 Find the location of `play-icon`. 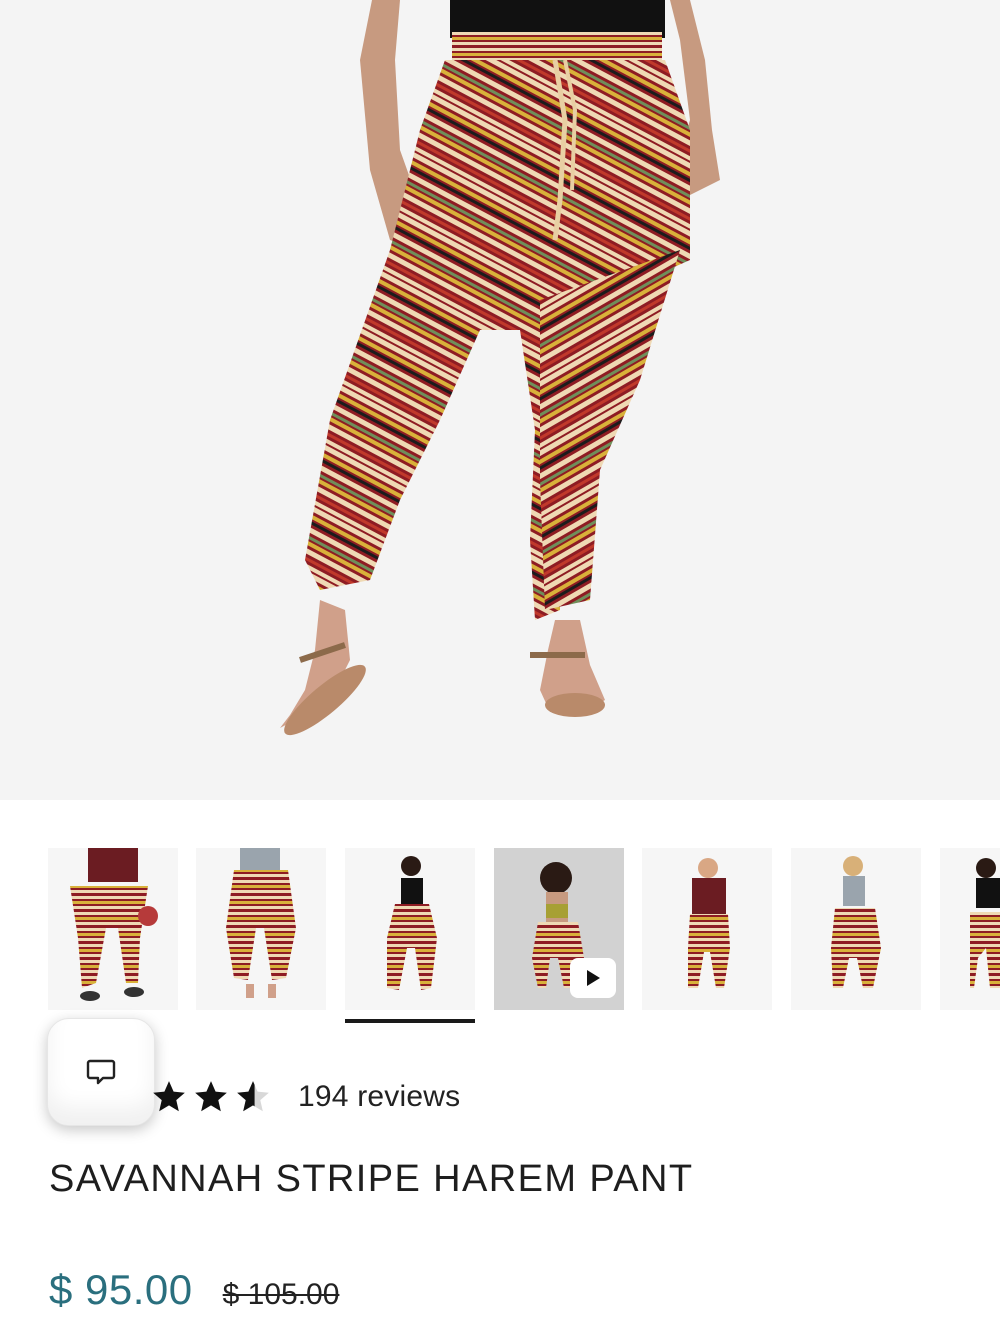

play-icon is located at coordinates (593, 978).